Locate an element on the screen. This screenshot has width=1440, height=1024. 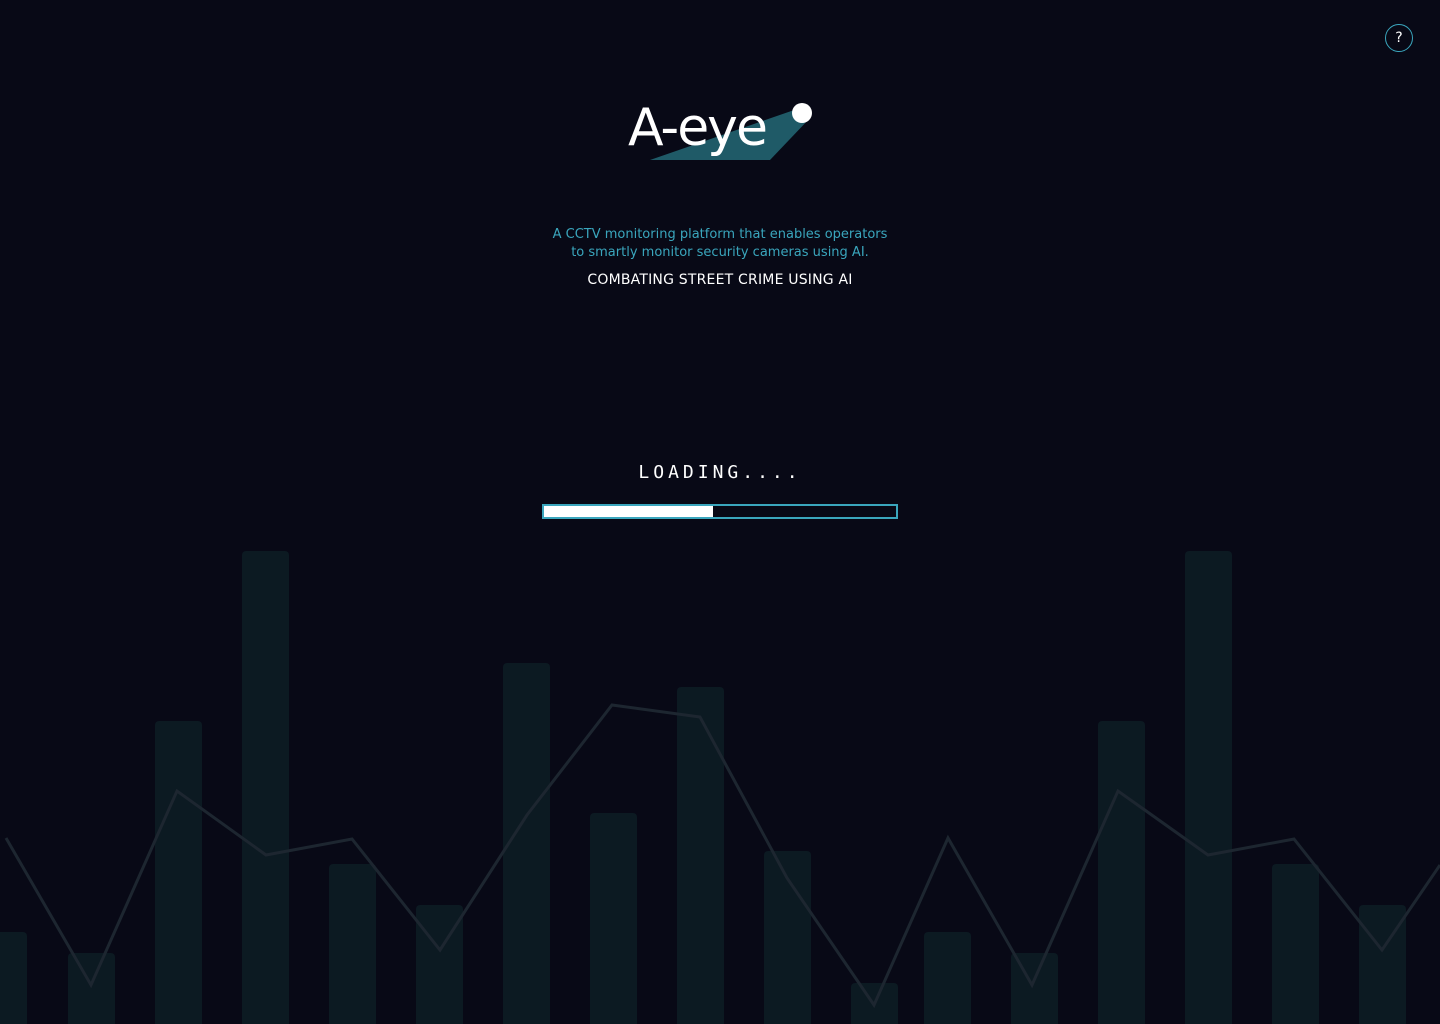
logo-text: A-eye is located at coordinates (698, 128).